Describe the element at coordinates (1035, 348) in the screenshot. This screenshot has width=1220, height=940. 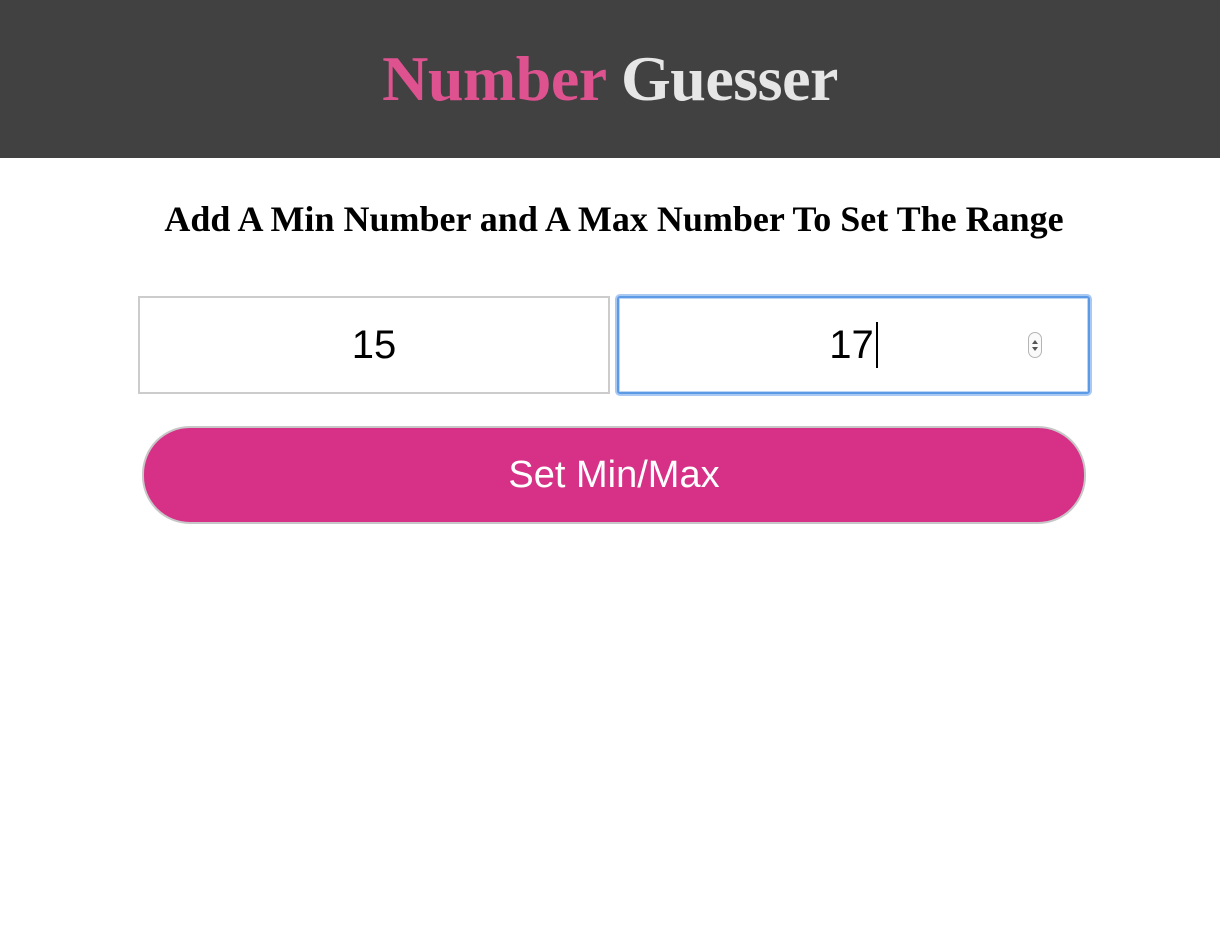
I see `spinner-down-icon` at that location.